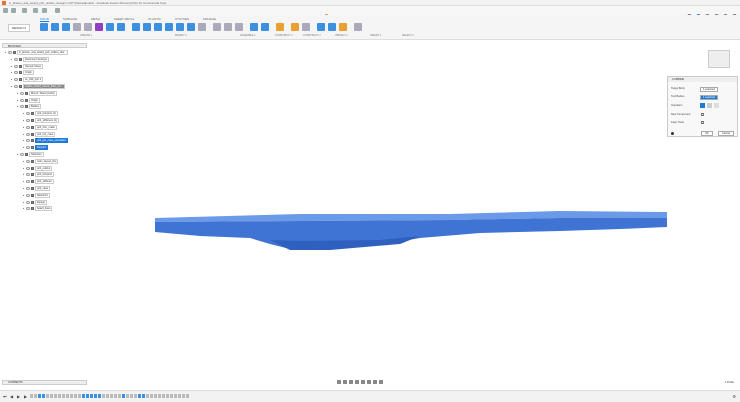  I want to click on operation-intersect-icon, so click(716, 105).